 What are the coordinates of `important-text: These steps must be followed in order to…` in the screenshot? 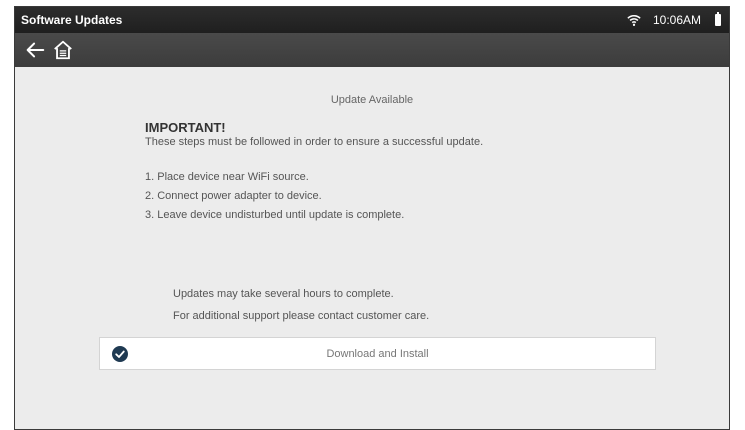 It's located at (314, 142).